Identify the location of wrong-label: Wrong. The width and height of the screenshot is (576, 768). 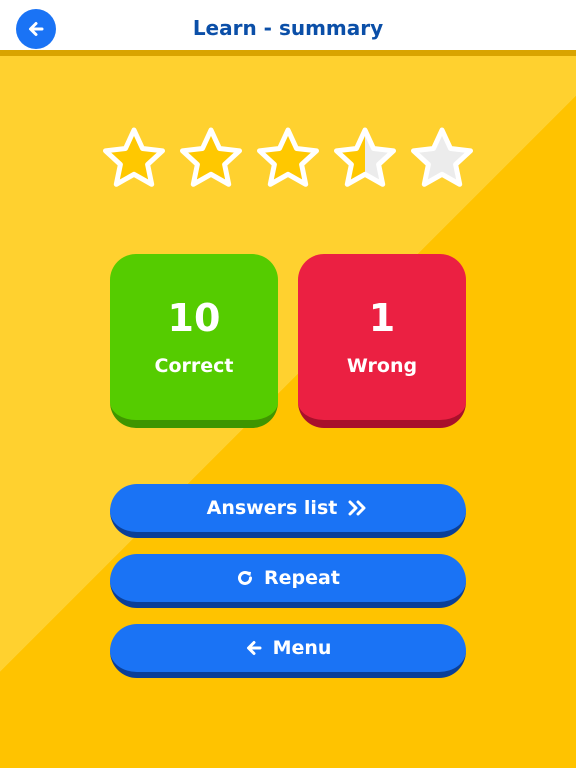
(382, 366).